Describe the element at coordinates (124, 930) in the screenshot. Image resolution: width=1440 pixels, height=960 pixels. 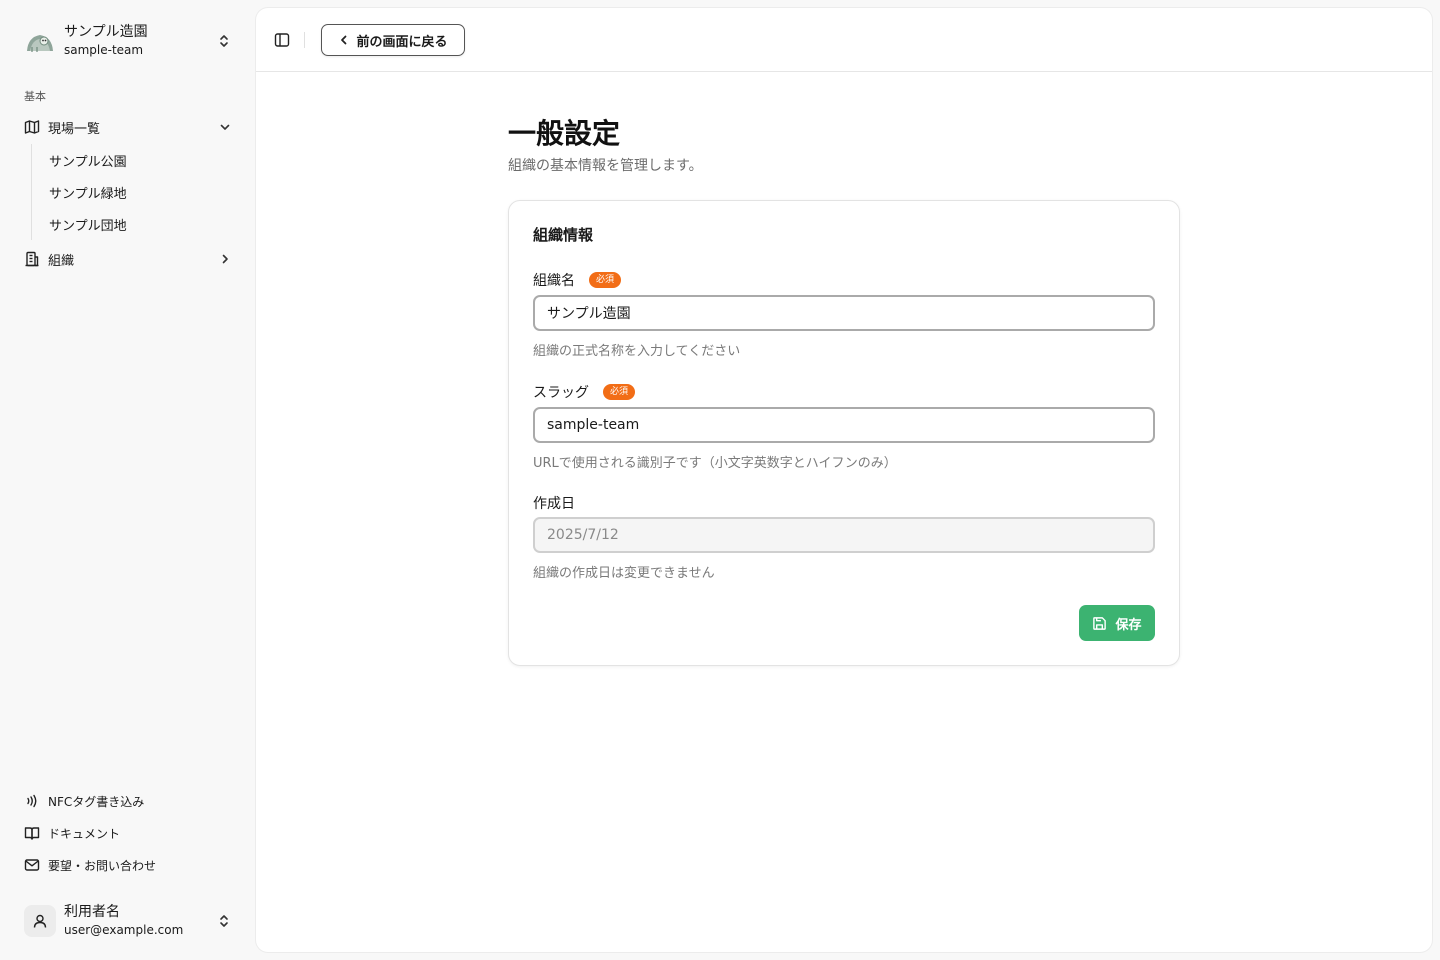
I see `user-email: user@example.com` at that location.